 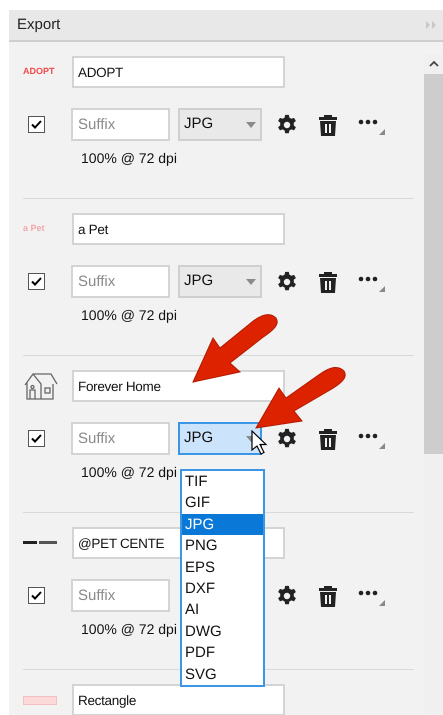 What do you see at coordinates (178, 386) in the screenshot?
I see `name-field: Forever Home` at bounding box center [178, 386].